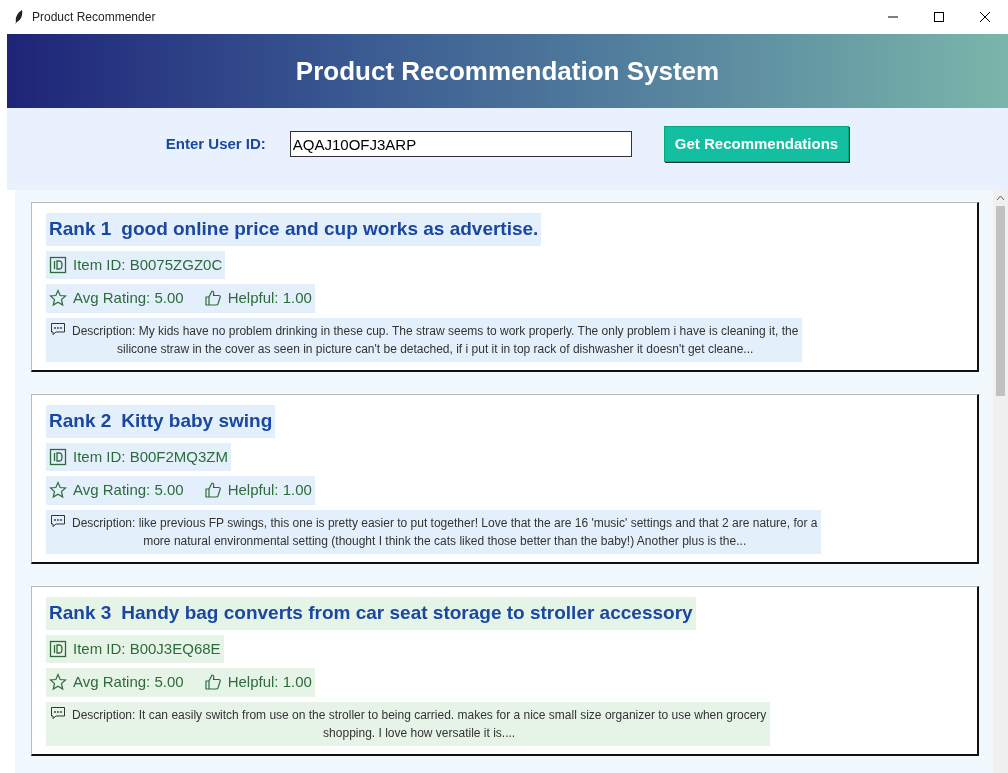  What do you see at coordinates (1000, 301) in the screenshot?
I see `scrollbar-thumb` at bounding box center [1000, 301].